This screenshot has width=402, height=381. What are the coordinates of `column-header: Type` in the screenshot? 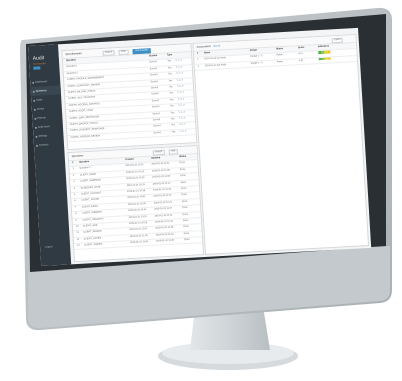 It's located at (169, 55).